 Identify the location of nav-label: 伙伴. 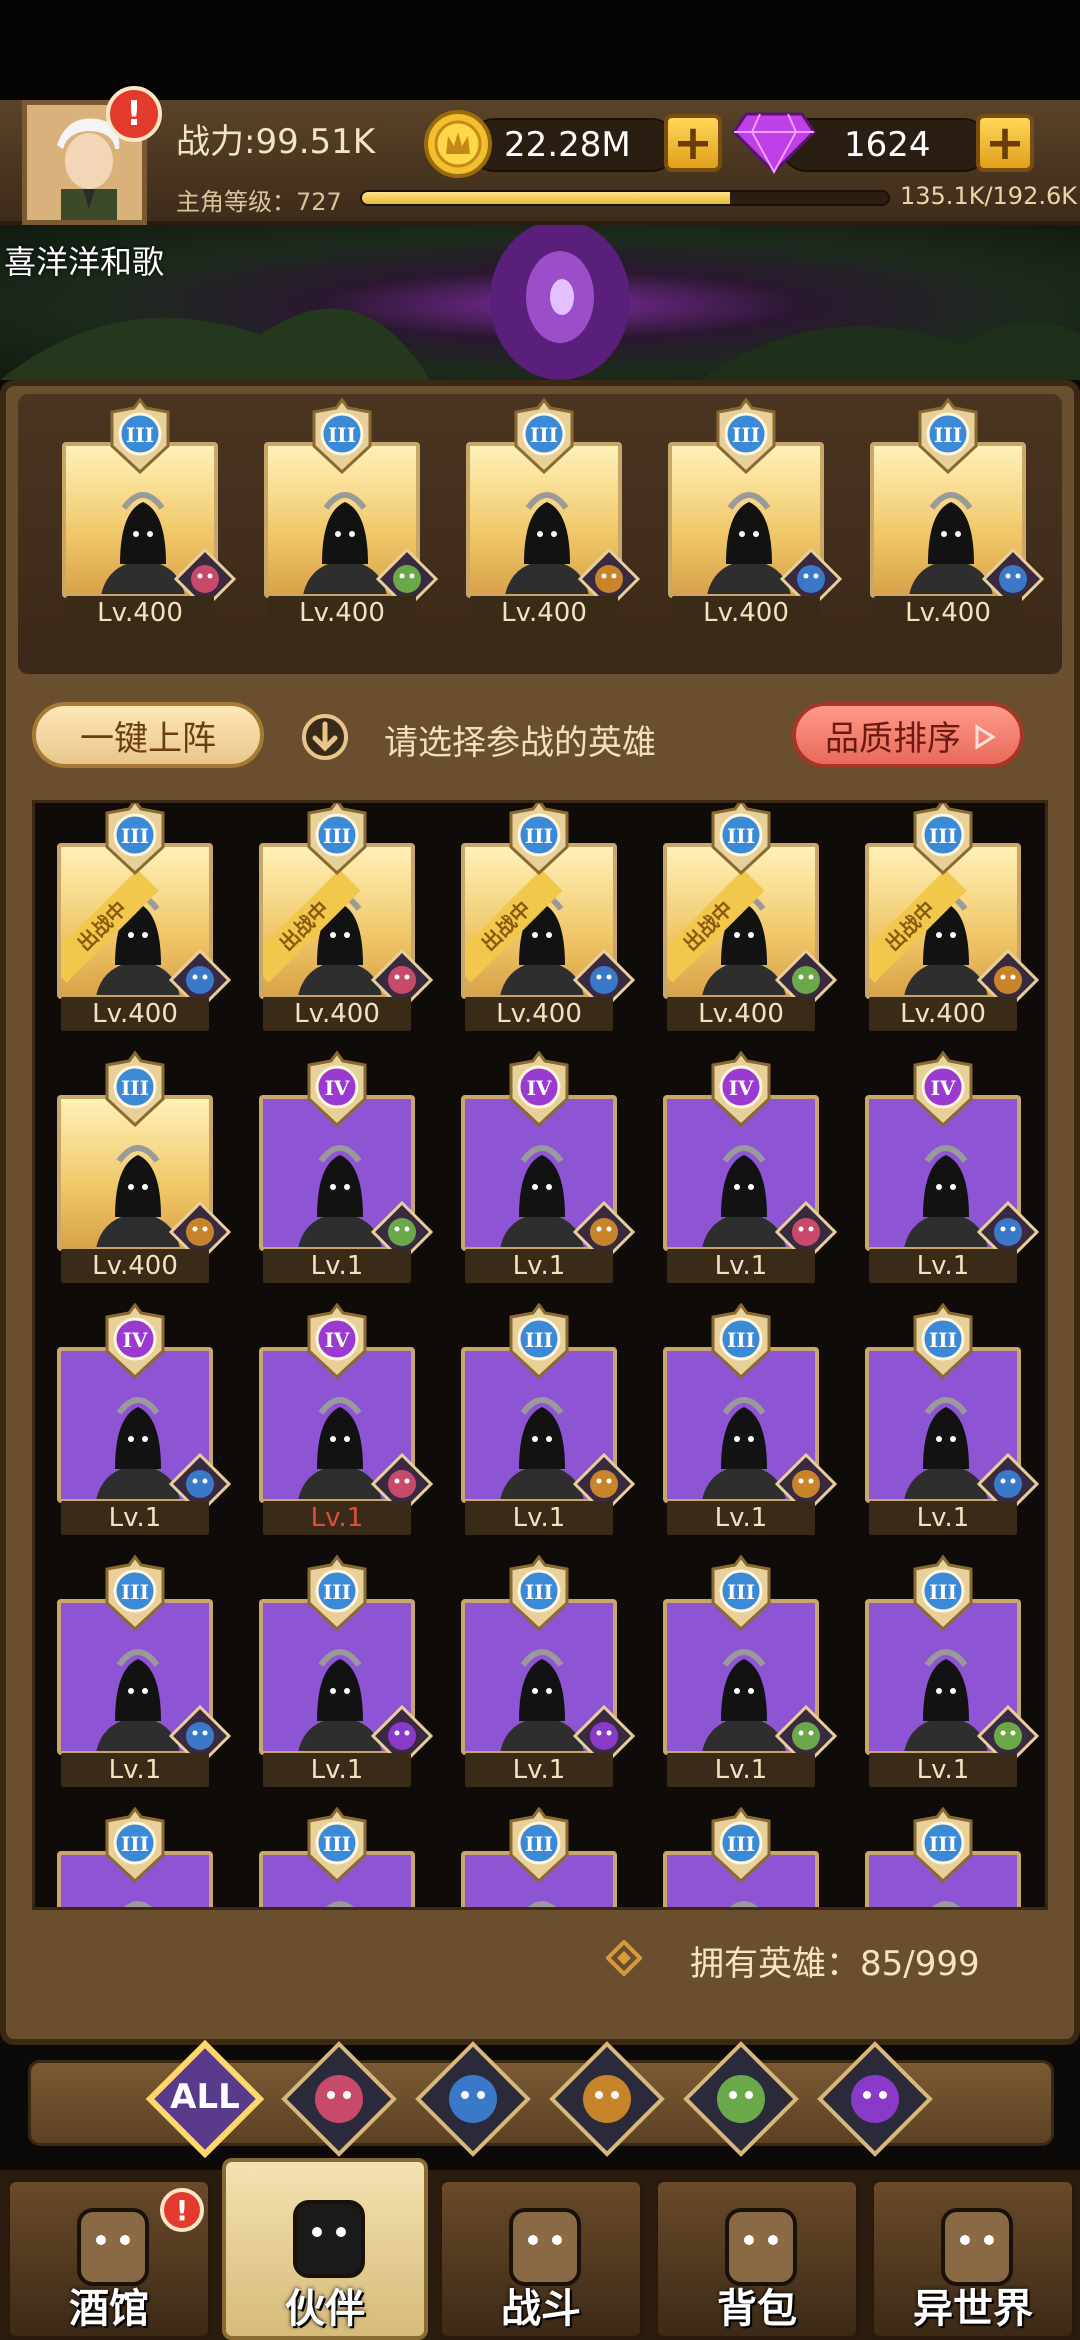
(325, 2309).